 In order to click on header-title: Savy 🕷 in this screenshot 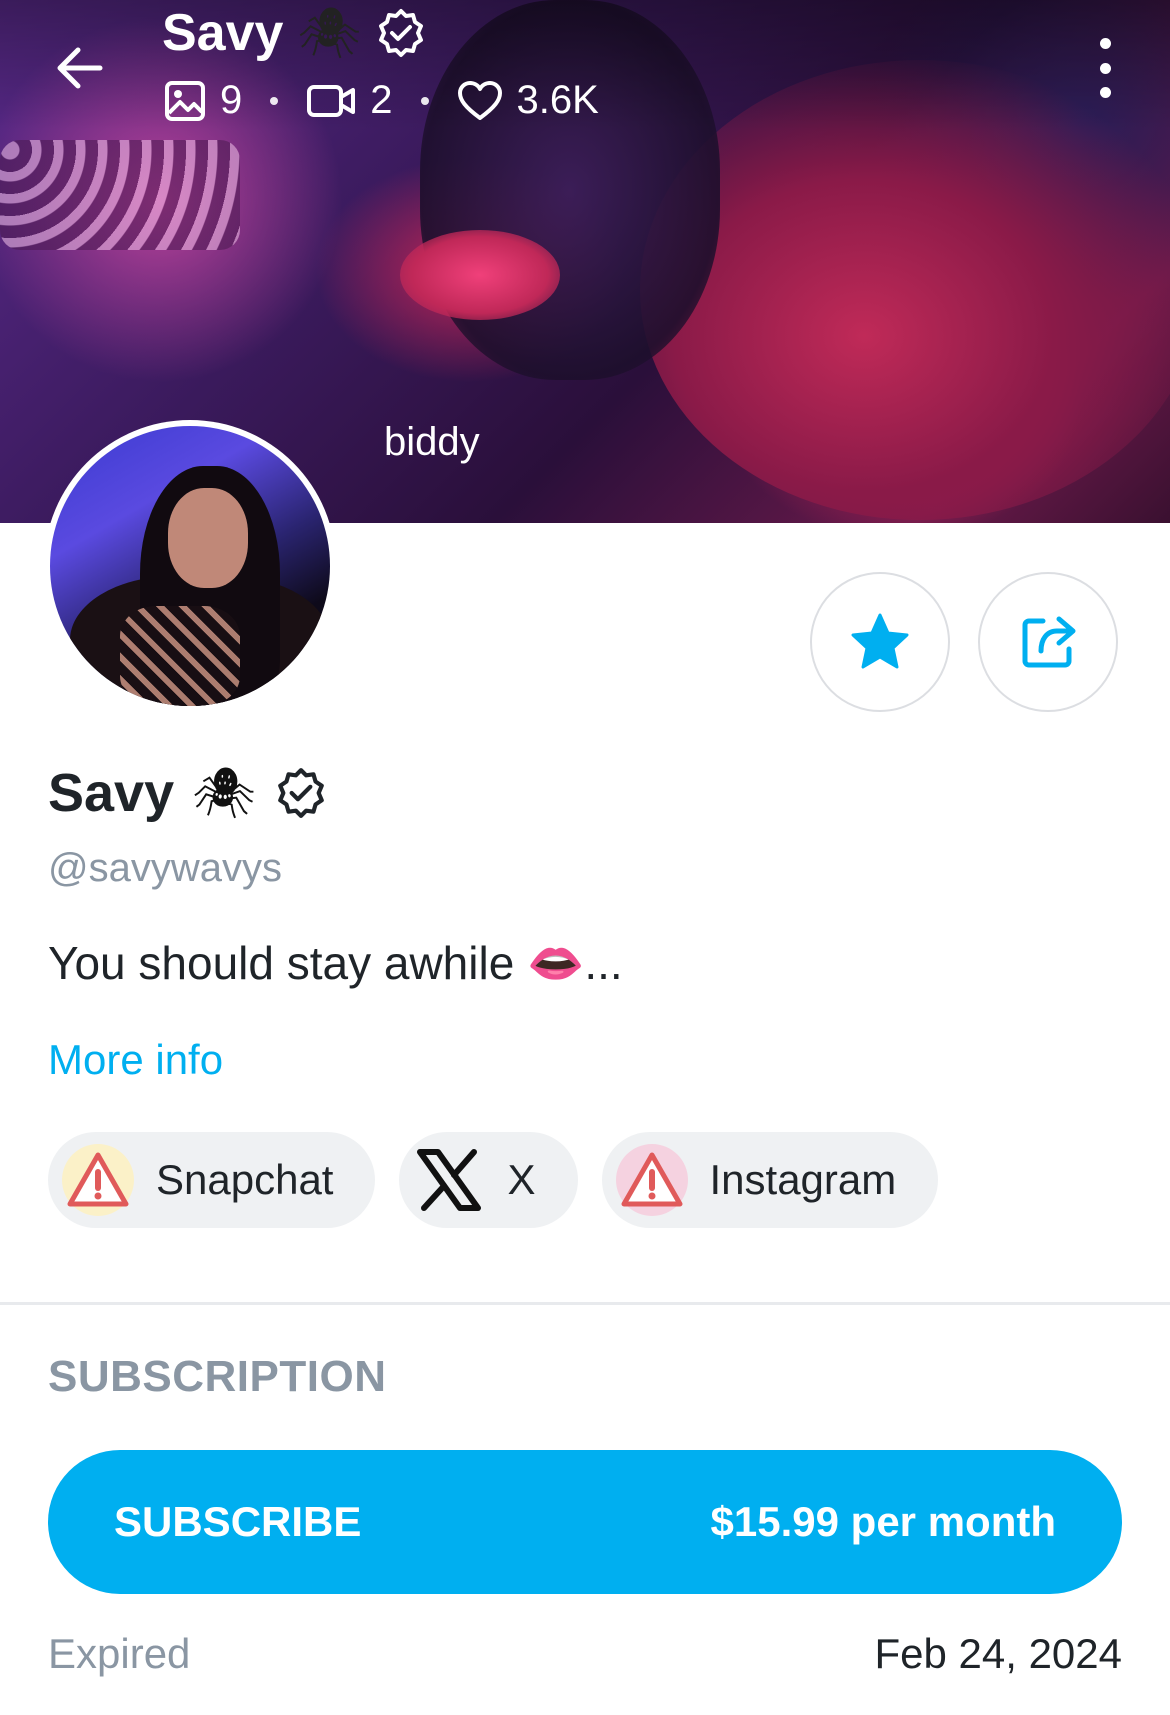, I will do `click(294, 33)`.